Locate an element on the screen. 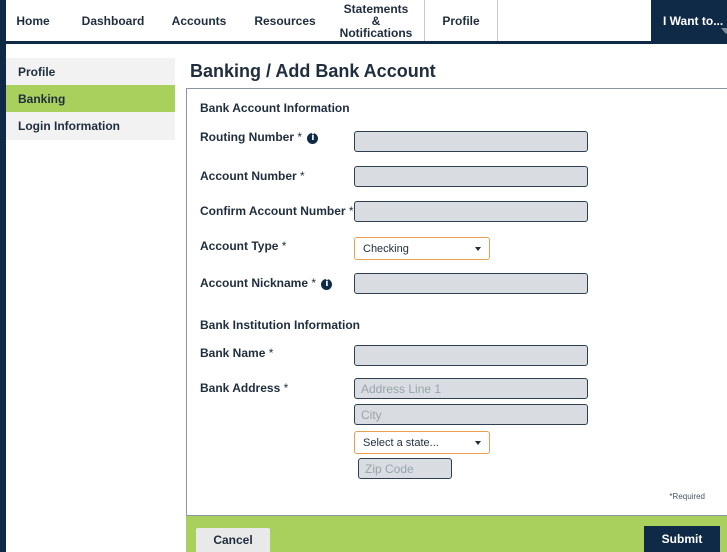 This screenshot has height=552, width=727. account-number-label: Account Number * is located at coordinates (252, 176).